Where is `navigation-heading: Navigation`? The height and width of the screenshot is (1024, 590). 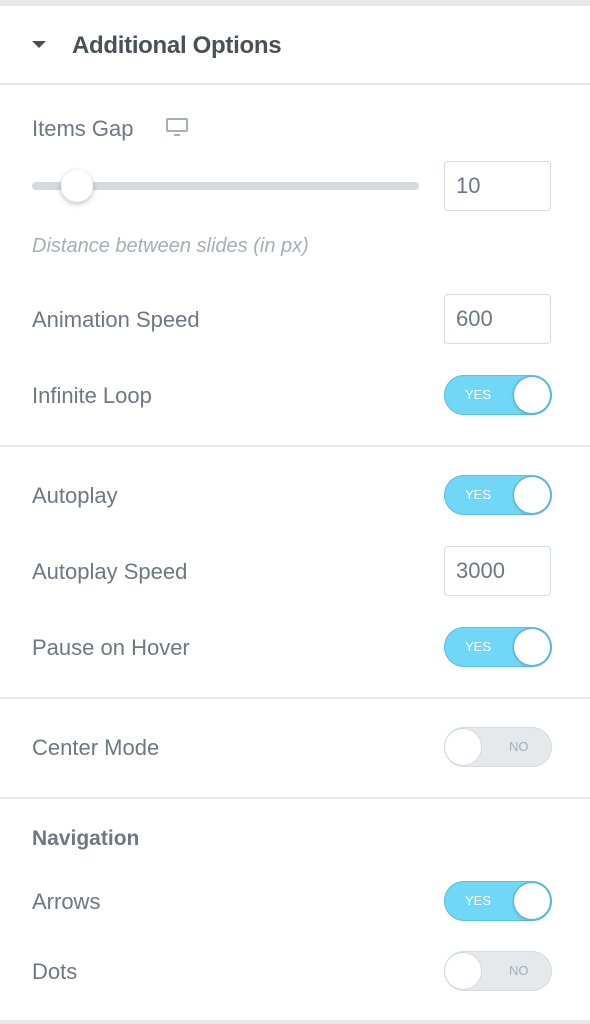 navigation-heading: Navigation is located at coordinates (86, 838).